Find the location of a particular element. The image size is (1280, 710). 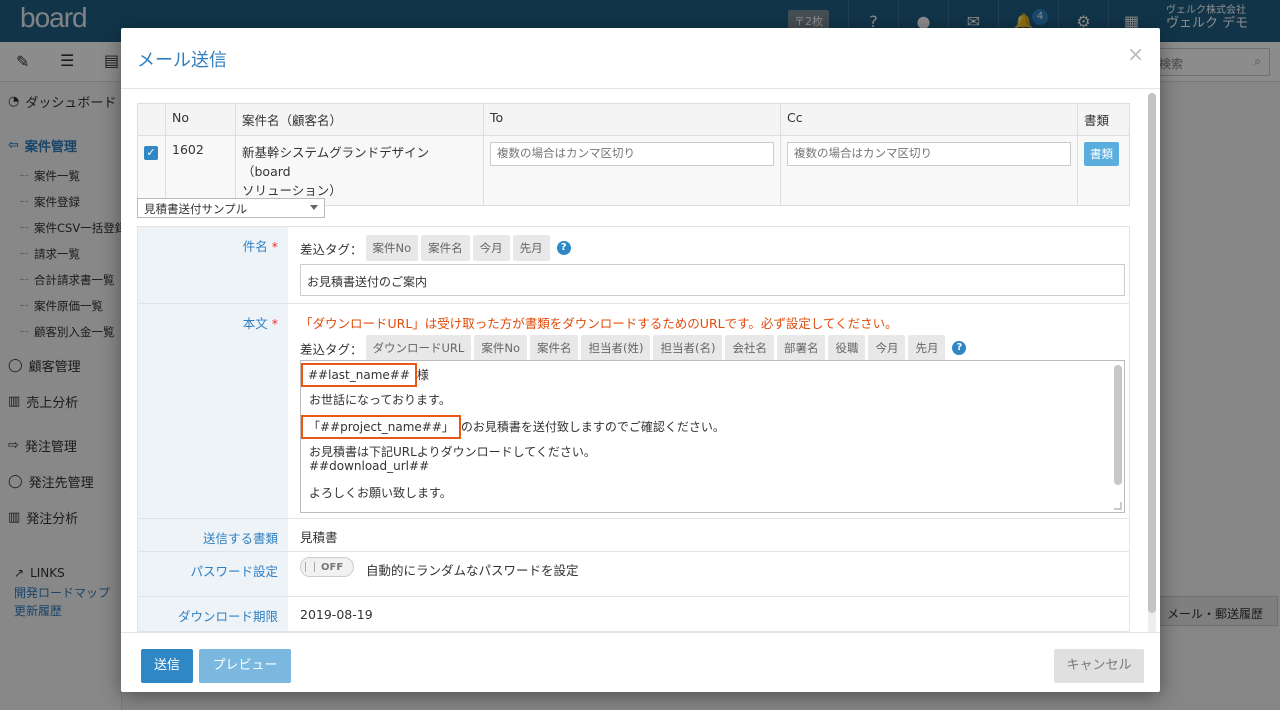

column-header: No is located at coordinates (200, 119).